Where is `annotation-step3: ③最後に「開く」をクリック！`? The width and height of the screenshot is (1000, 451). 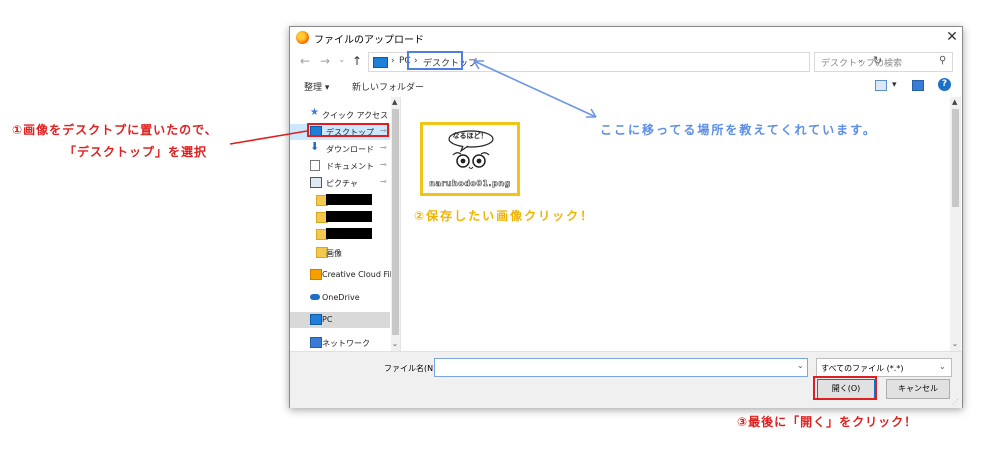 annotation-step3: ③最後に「開く」をクリック！ is located at coordinates (827, 422).